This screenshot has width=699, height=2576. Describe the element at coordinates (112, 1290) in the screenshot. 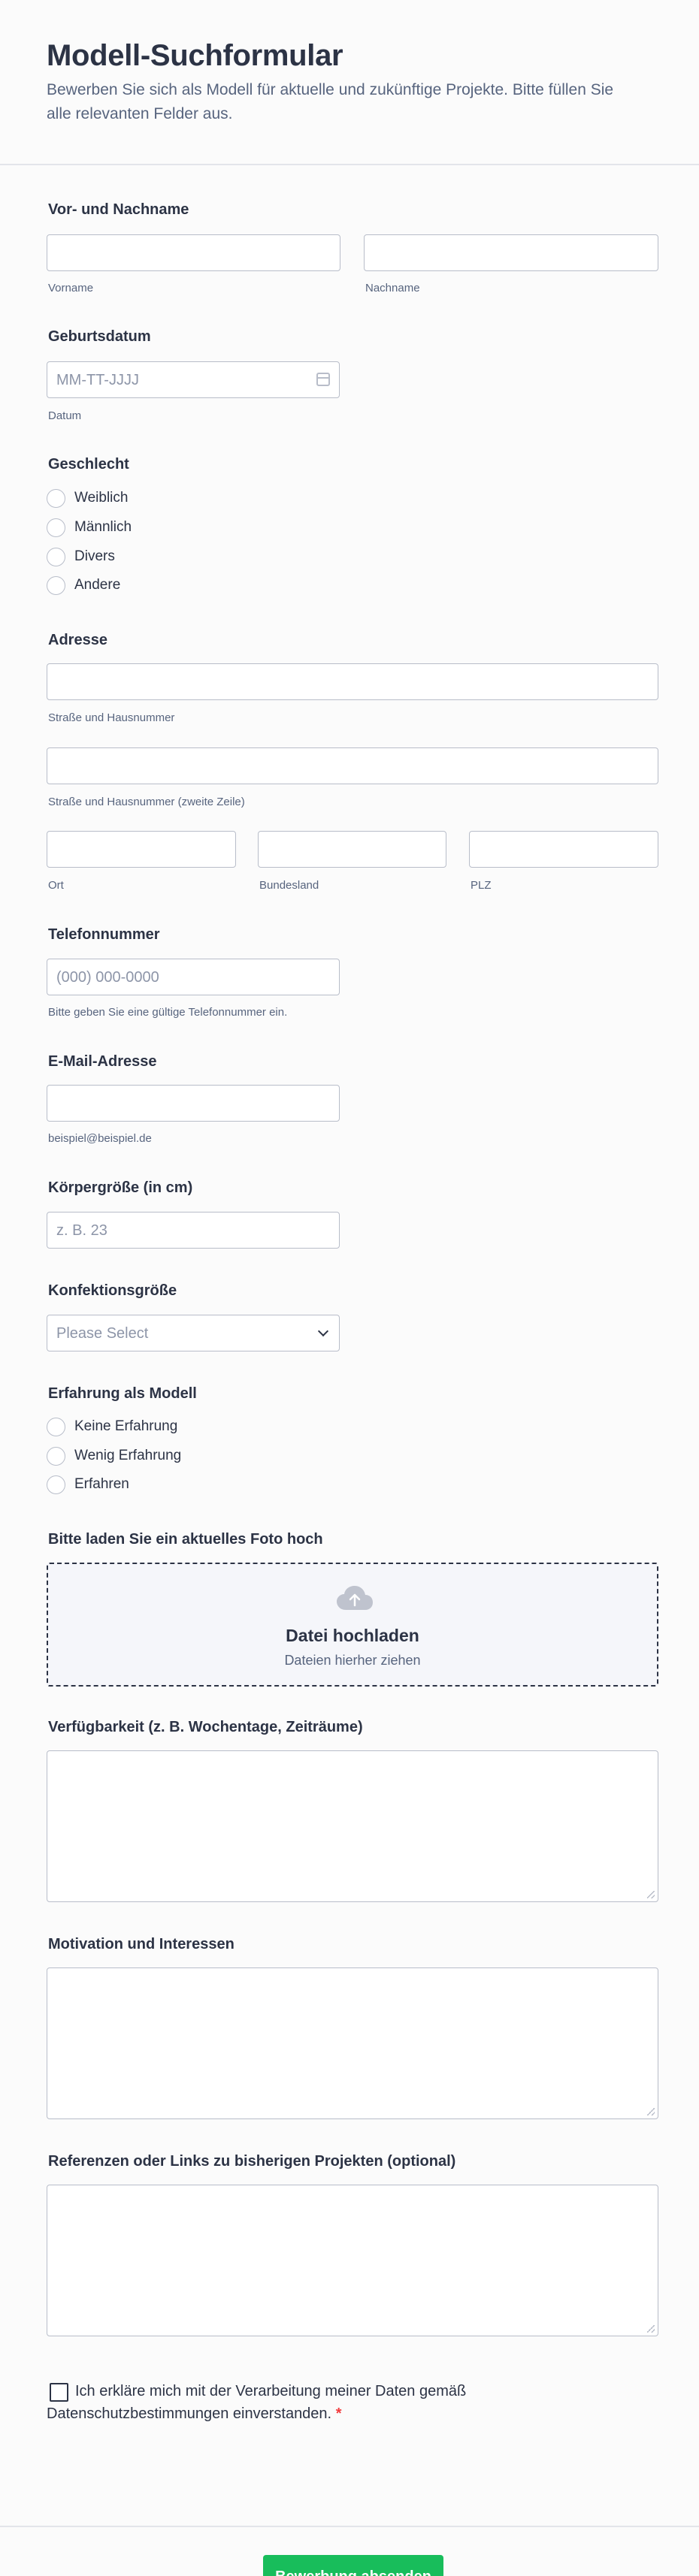

I see `size-label: Konfektionsgröße` at that location.